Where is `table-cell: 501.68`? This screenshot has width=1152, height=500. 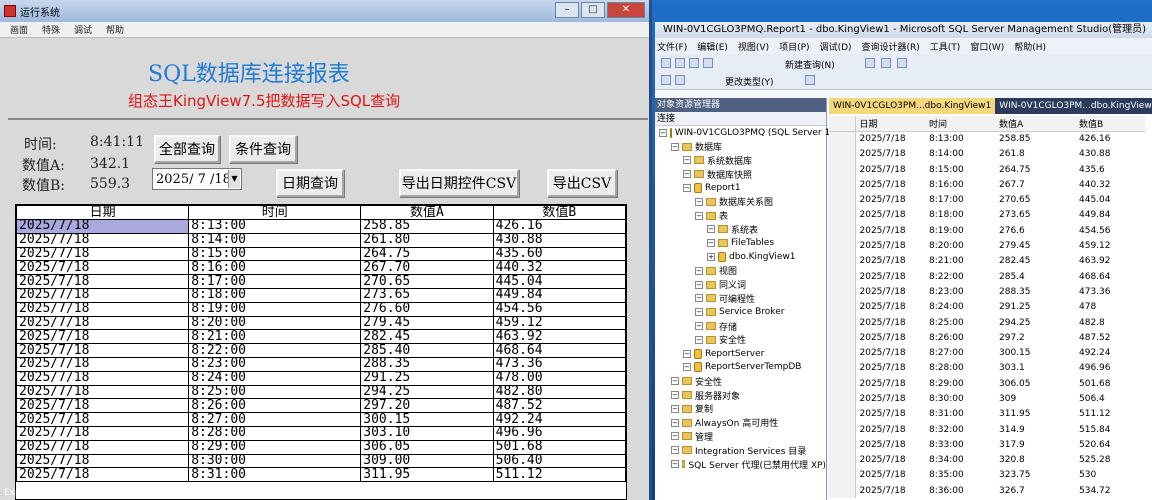
table-cell: 501.68 is located at coordinates (559, 447).